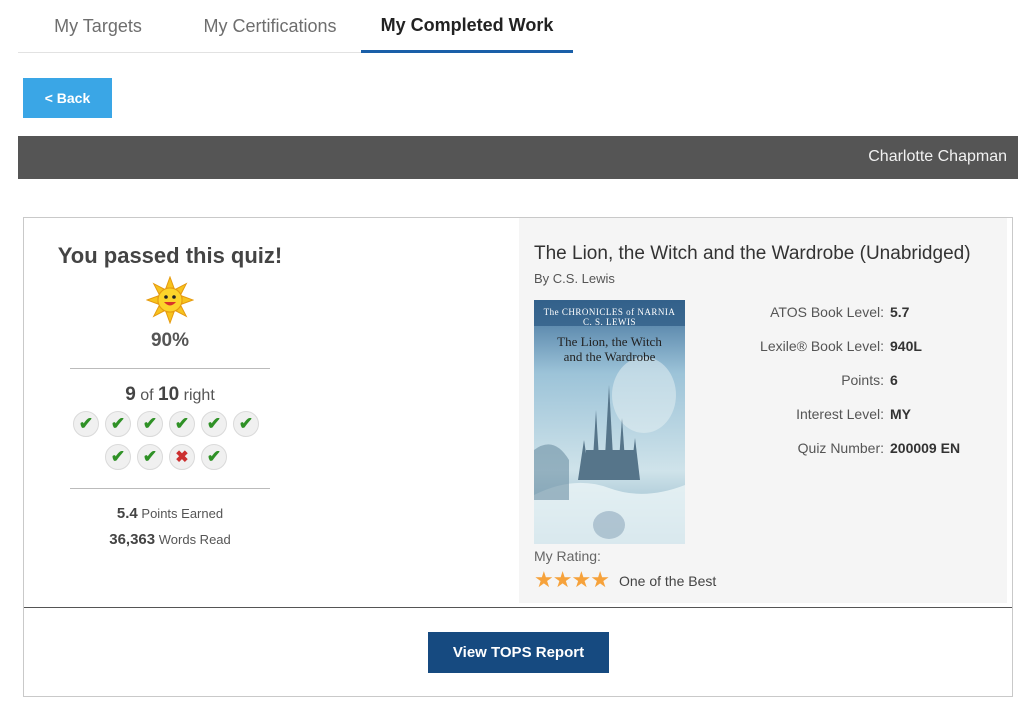 The image size is (1033, 714). I want to click on score-right-text: right, so click(199, 395).